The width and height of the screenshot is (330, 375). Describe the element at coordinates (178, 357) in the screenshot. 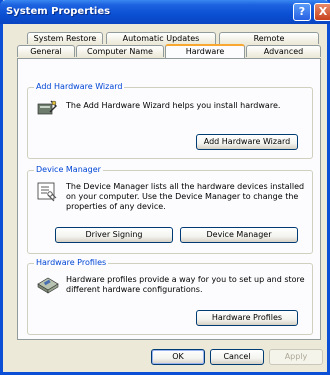

I see `ok-button: OK` at that location.